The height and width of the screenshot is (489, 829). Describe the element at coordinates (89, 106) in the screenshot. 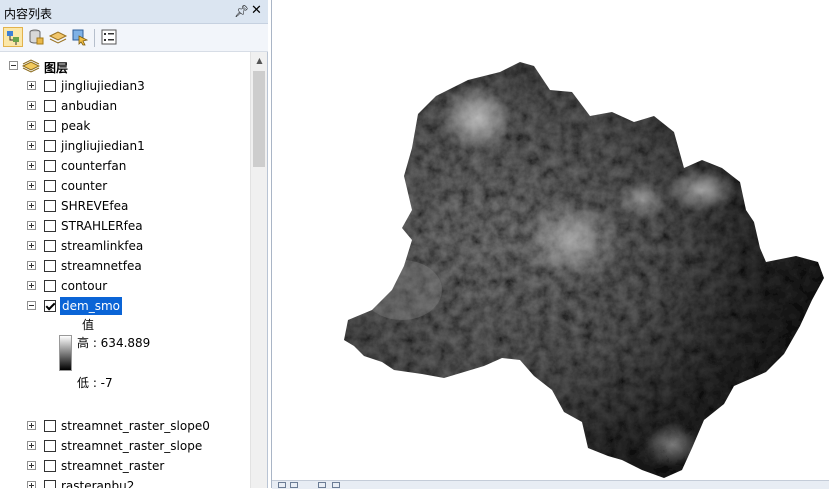

I see `layer-name: anbudian` at that location.